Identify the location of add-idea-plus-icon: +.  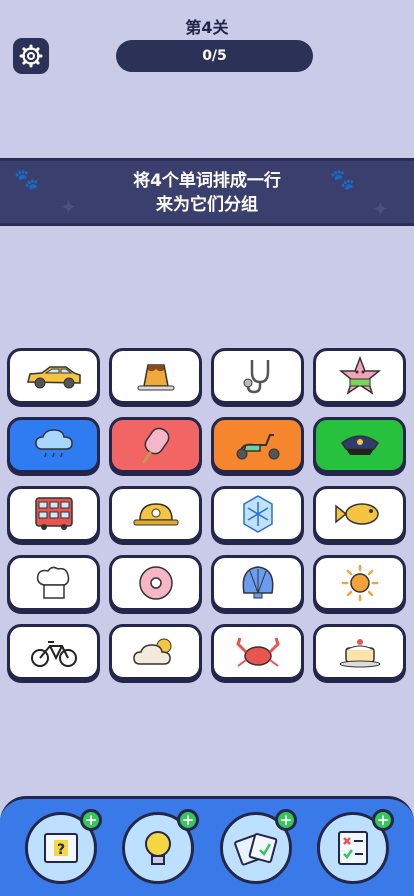
(188, 820).